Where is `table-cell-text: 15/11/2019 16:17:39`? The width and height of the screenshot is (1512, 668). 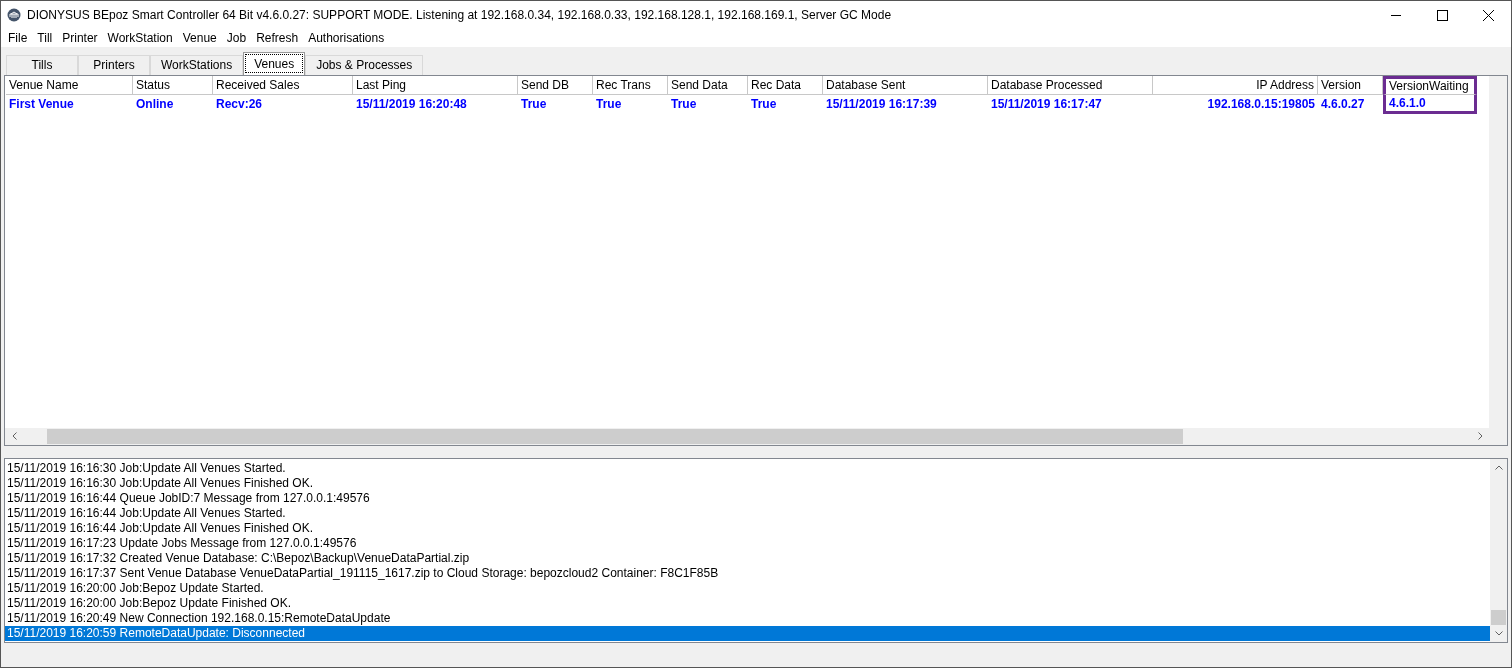 table-cell-text: 15/11/2019 16:17:39 is located at coordinates (881, 105).